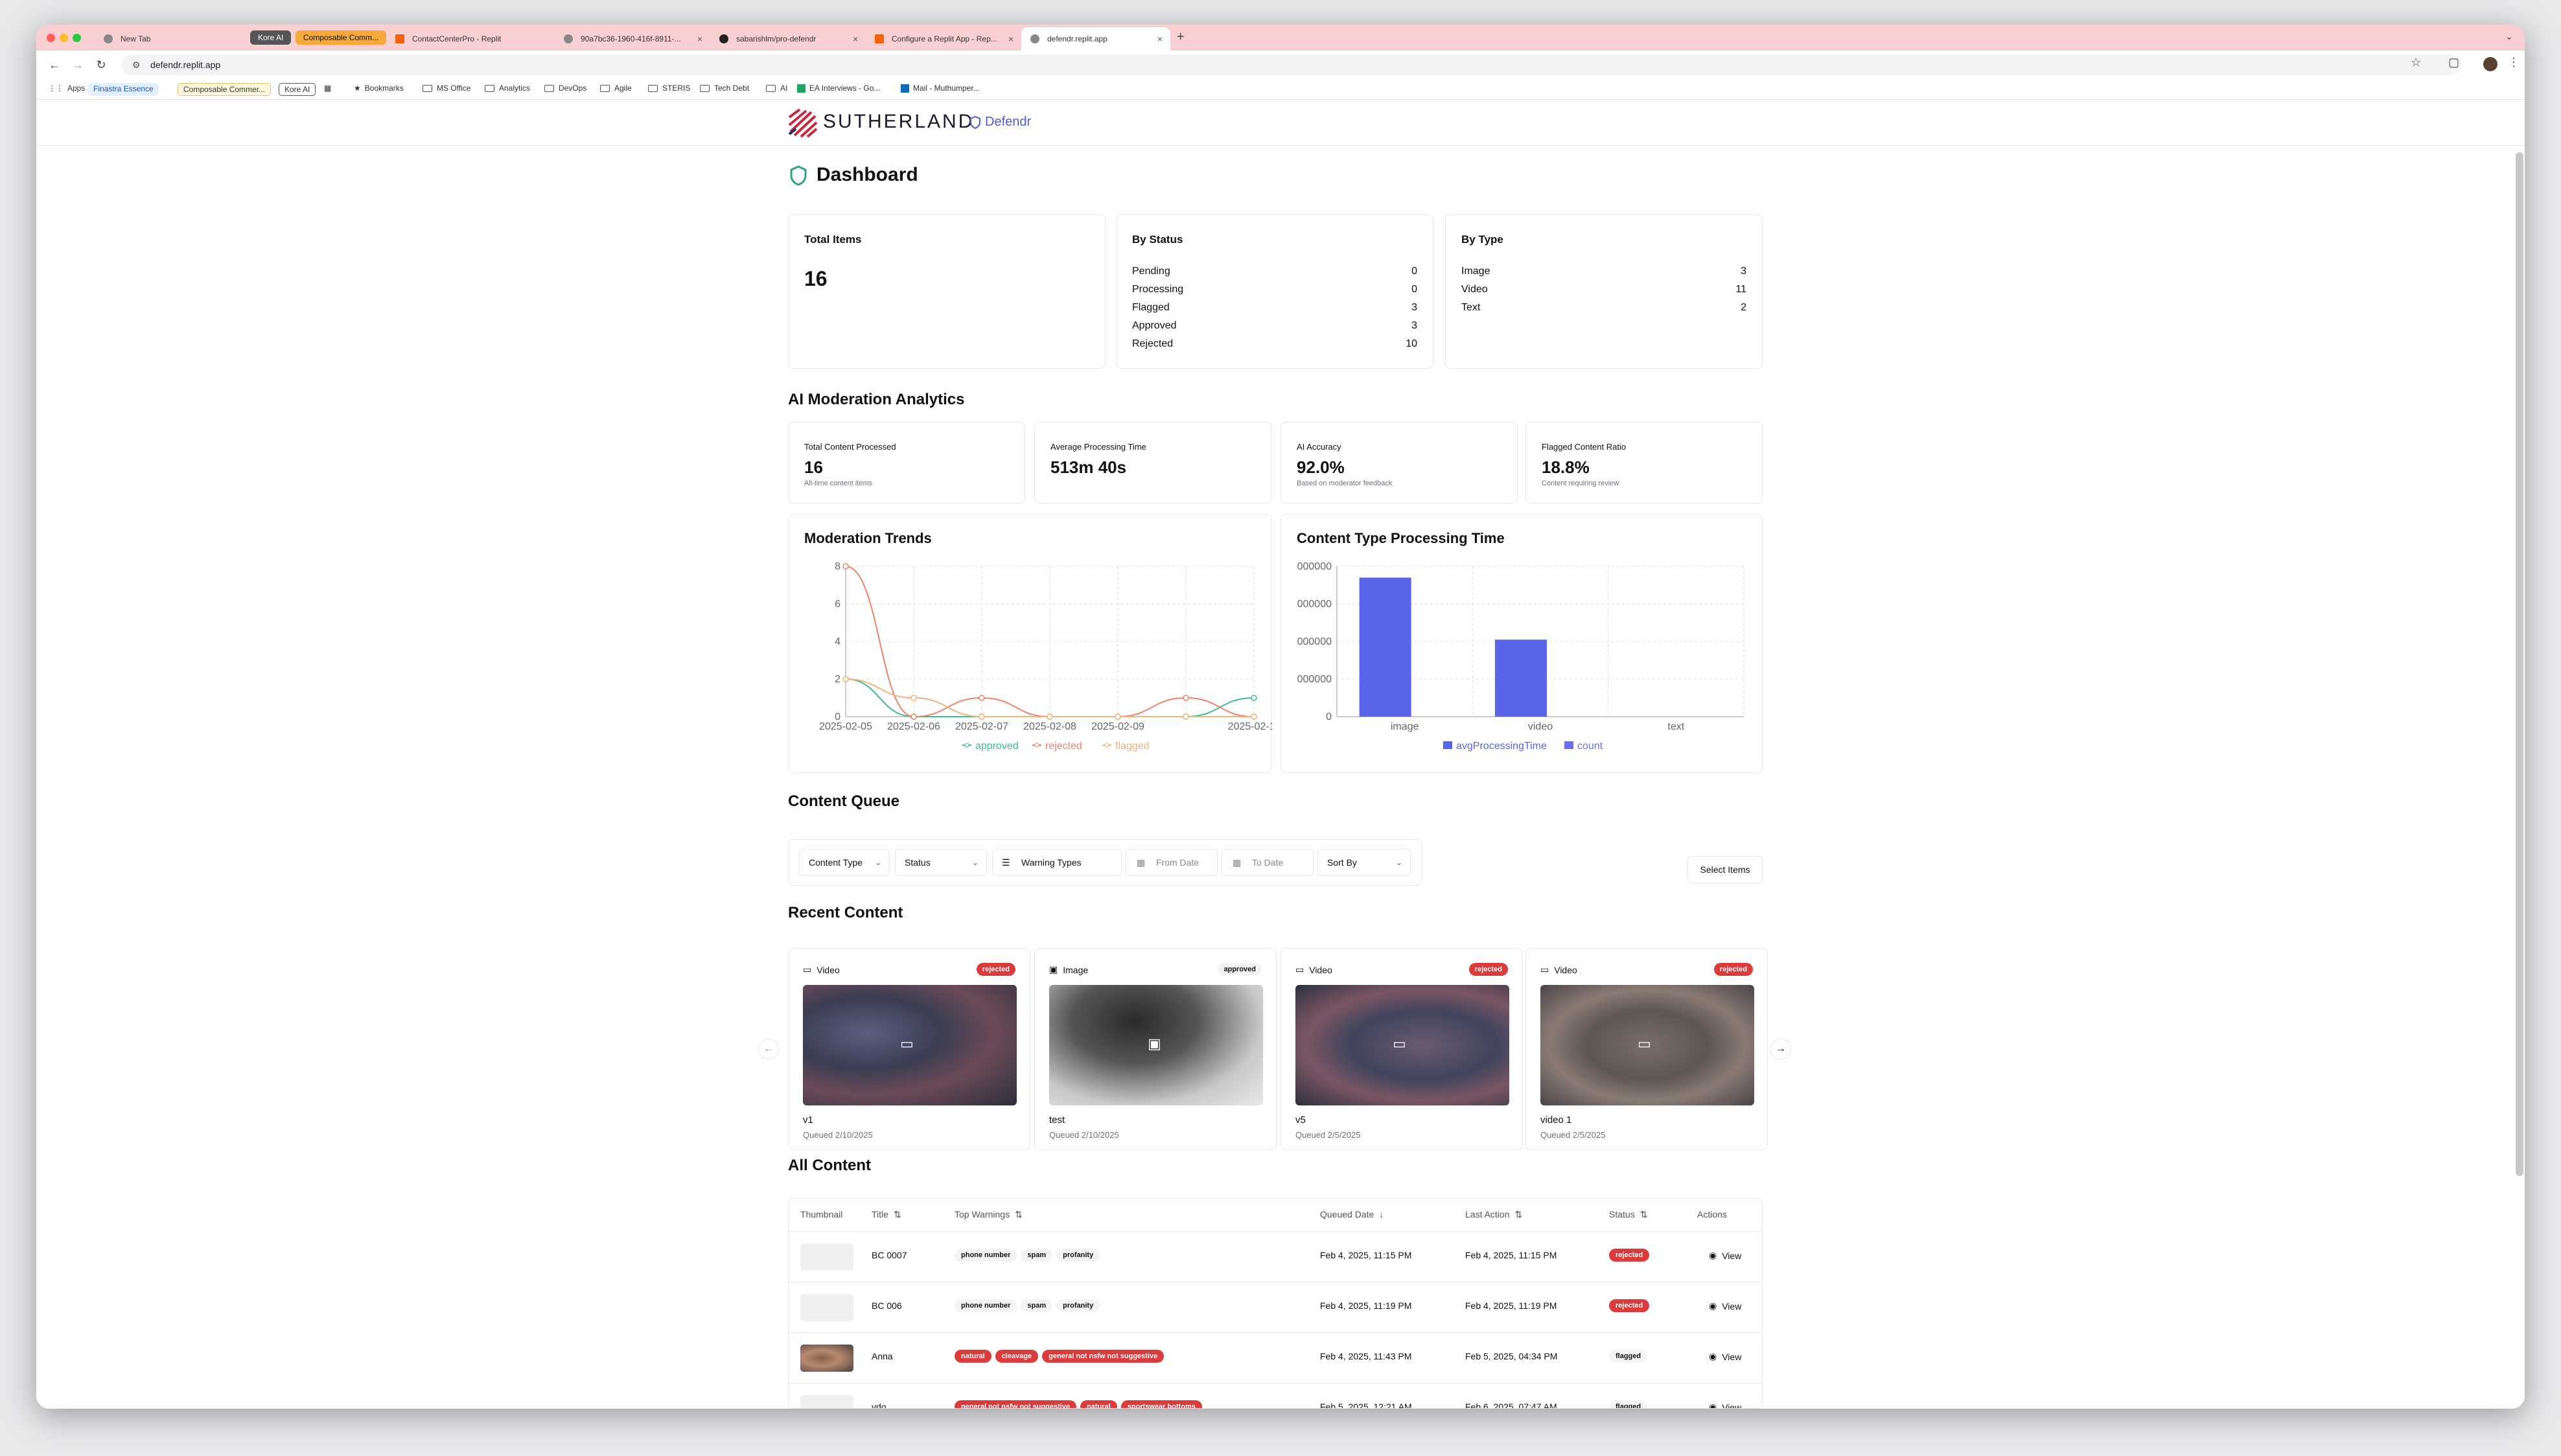 The width and height of the screenshot is (2561, 1456). What do you see at coordinates (1352, 1214) in the screenshot?
I see `column-header-queued: Queued Date ↓` at bounding box center [1352, 1214].